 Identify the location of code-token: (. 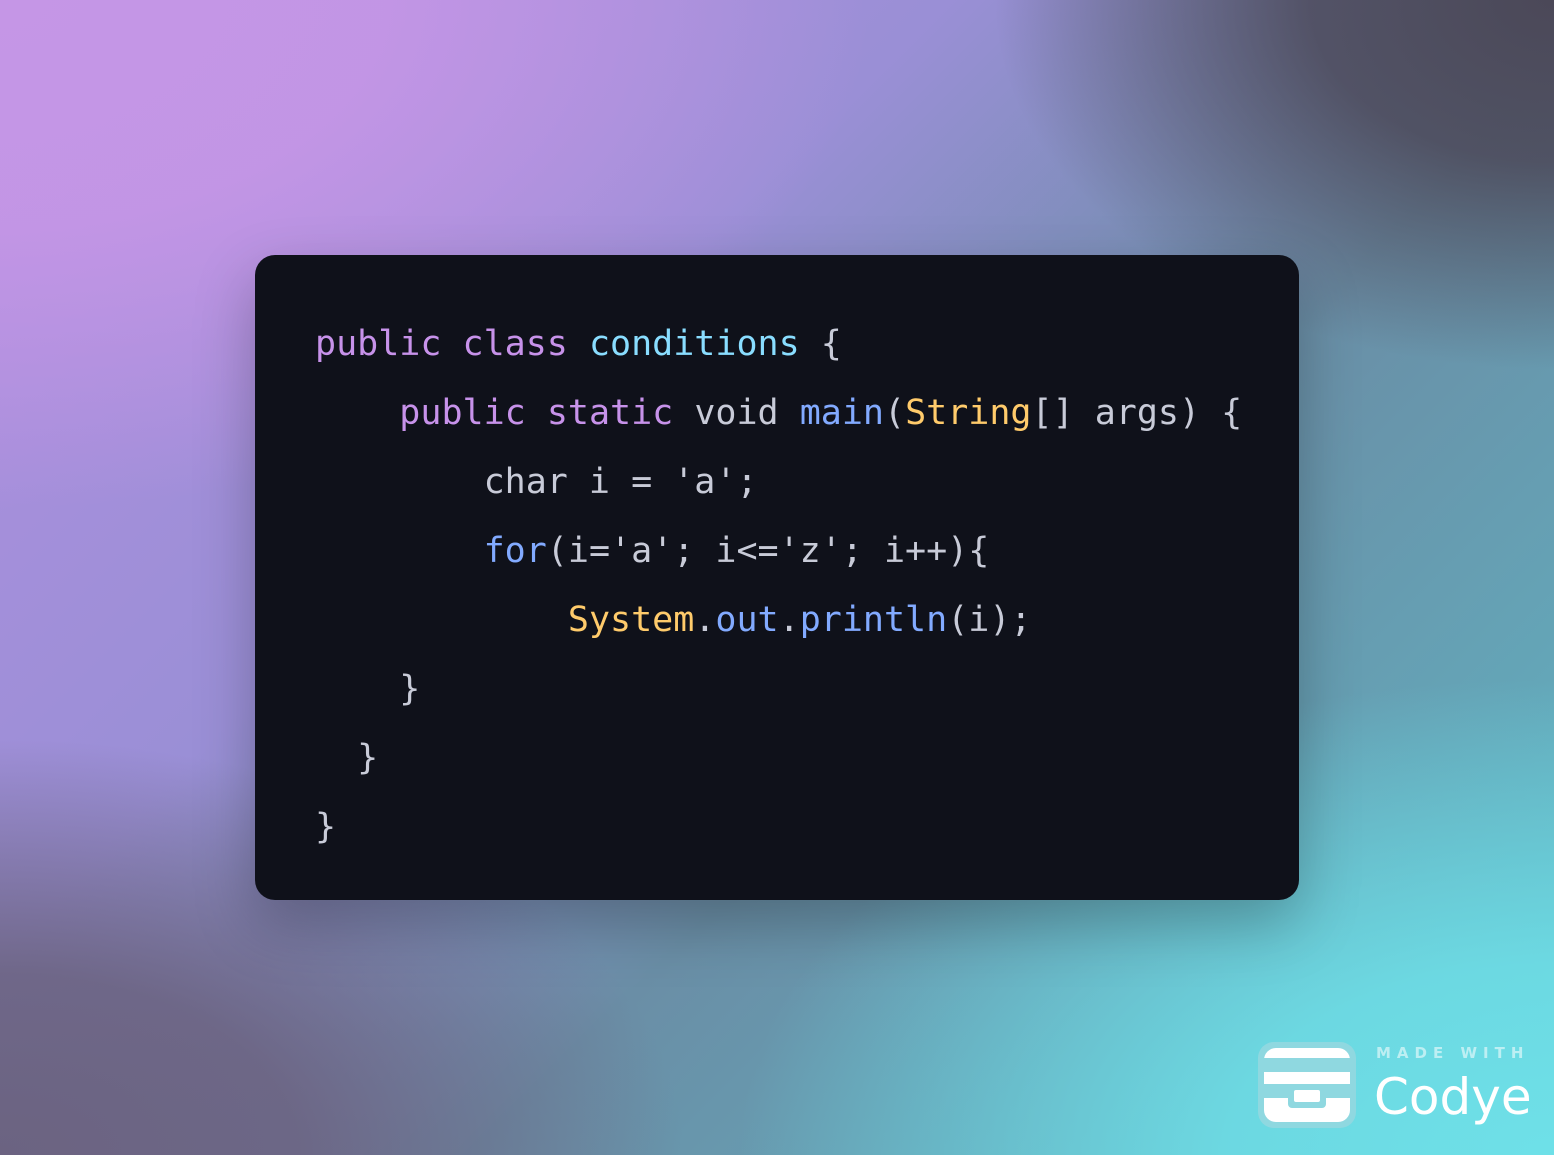
(894, 413).